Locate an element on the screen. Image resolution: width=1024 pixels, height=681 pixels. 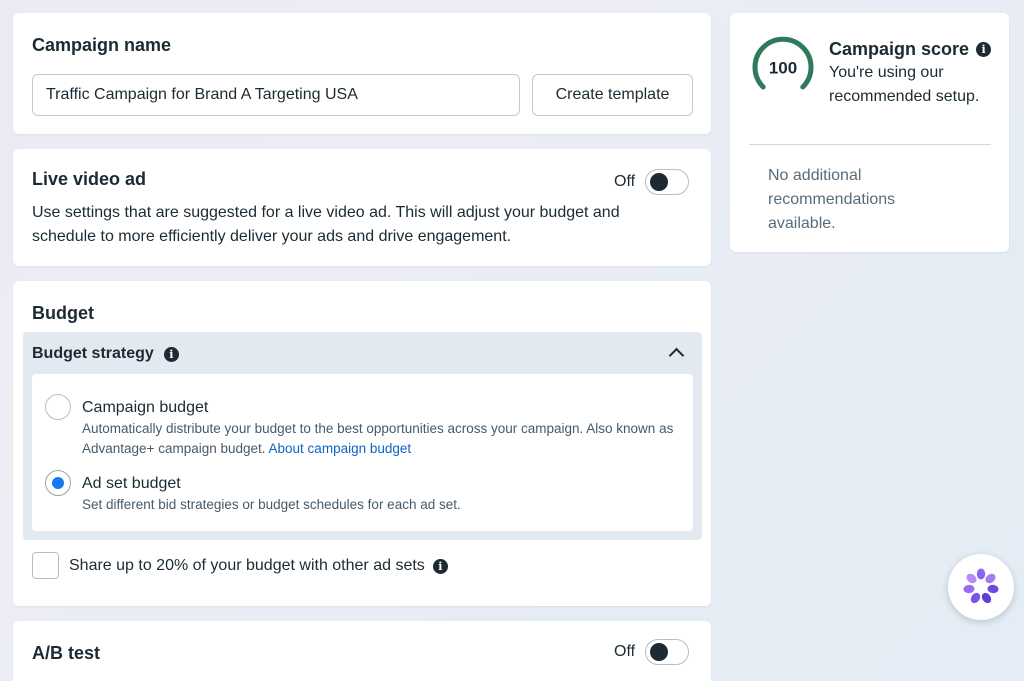
no-recommendations-text: No additional recommendations available. is located at coordinates (832, 199).